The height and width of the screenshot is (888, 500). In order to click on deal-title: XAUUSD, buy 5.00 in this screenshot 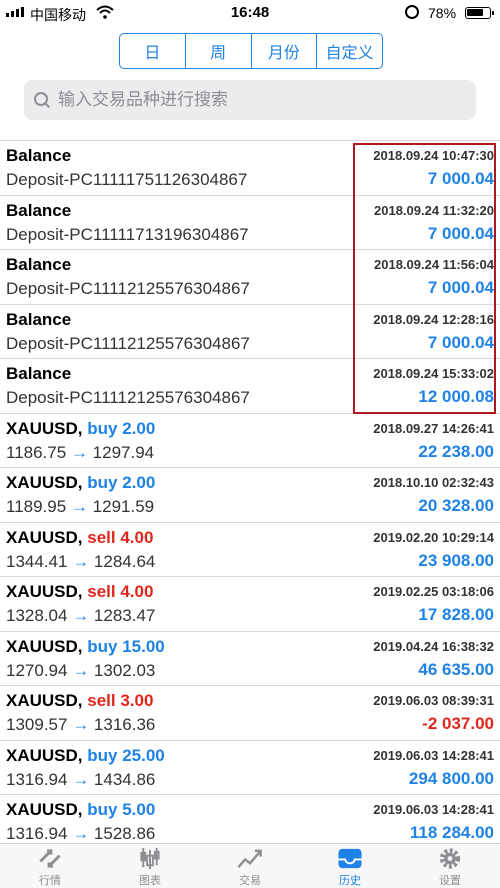, I will do `click(80, 810)`.